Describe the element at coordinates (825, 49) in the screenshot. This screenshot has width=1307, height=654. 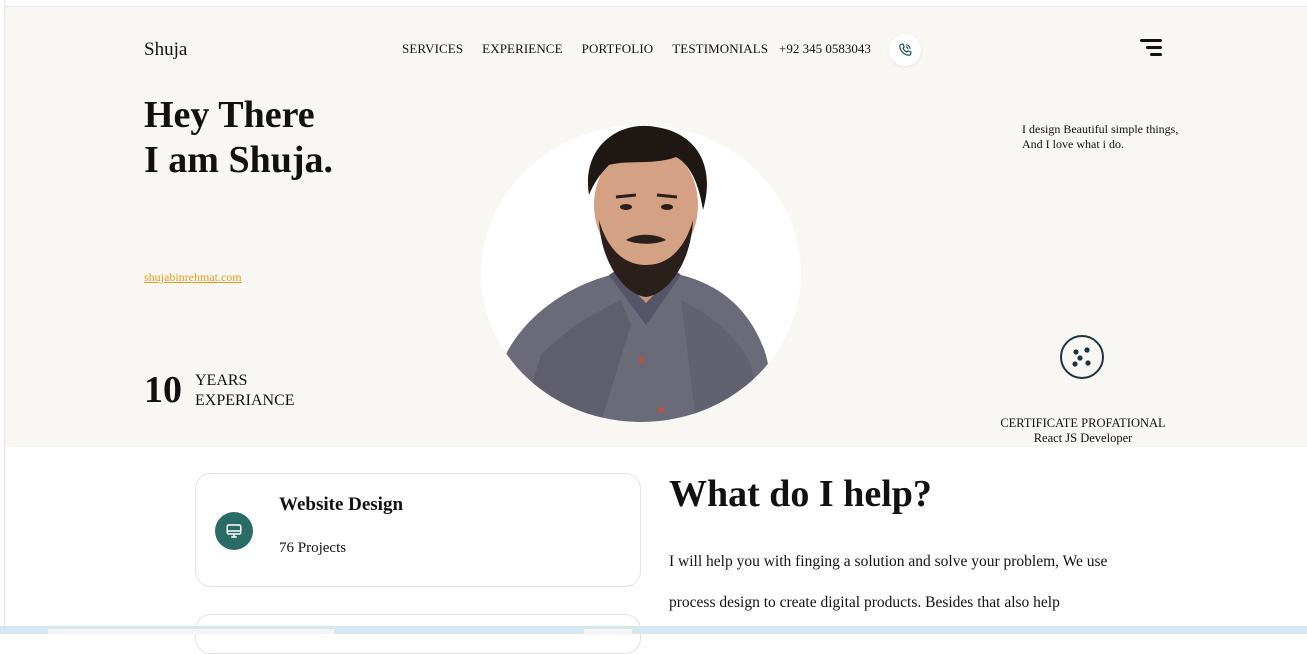
I see `phone-number: +92 345 0583043` at that location.